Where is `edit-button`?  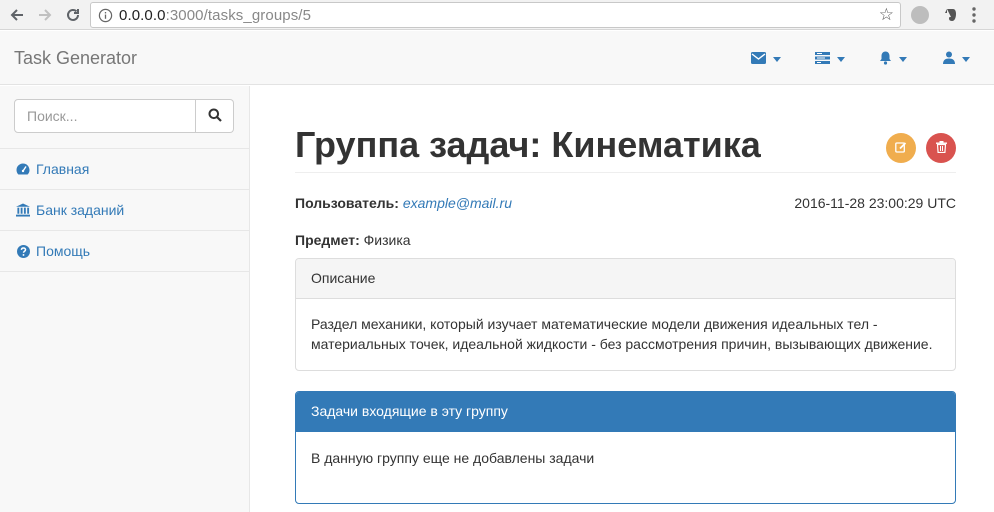
edit-button is located at coordinates (901, 148).